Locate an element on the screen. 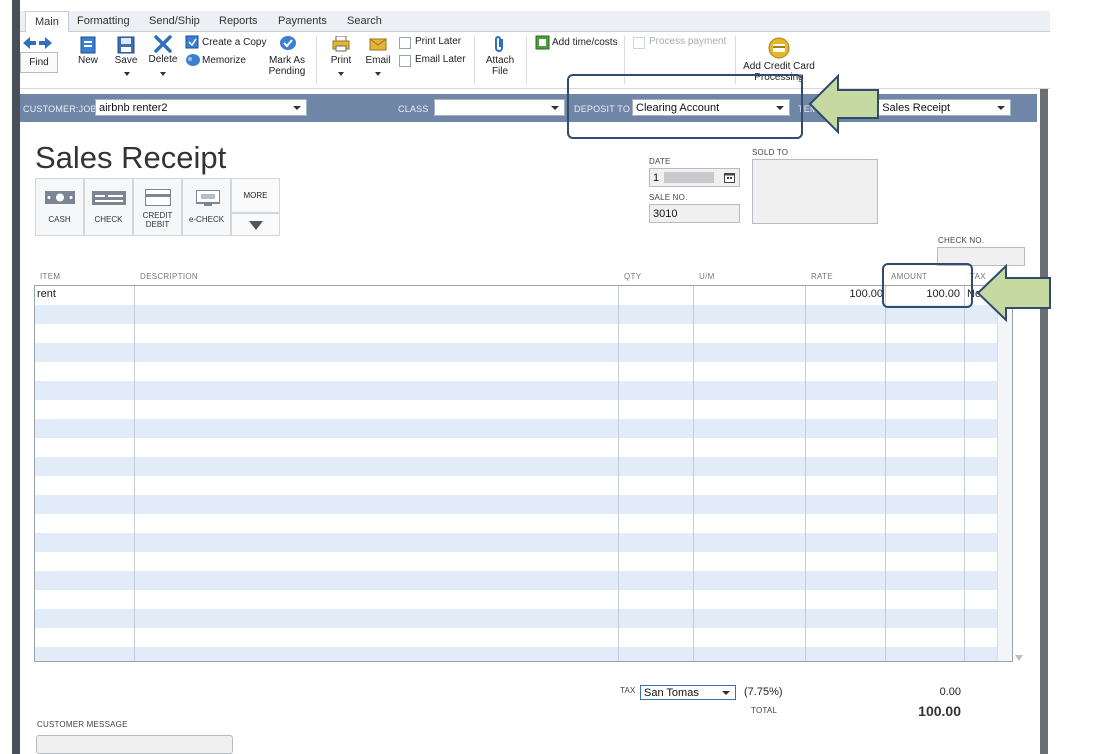 The width and height of the screenshot is (1095, 754). item-cell: rent is located at coordinates (46, 294).